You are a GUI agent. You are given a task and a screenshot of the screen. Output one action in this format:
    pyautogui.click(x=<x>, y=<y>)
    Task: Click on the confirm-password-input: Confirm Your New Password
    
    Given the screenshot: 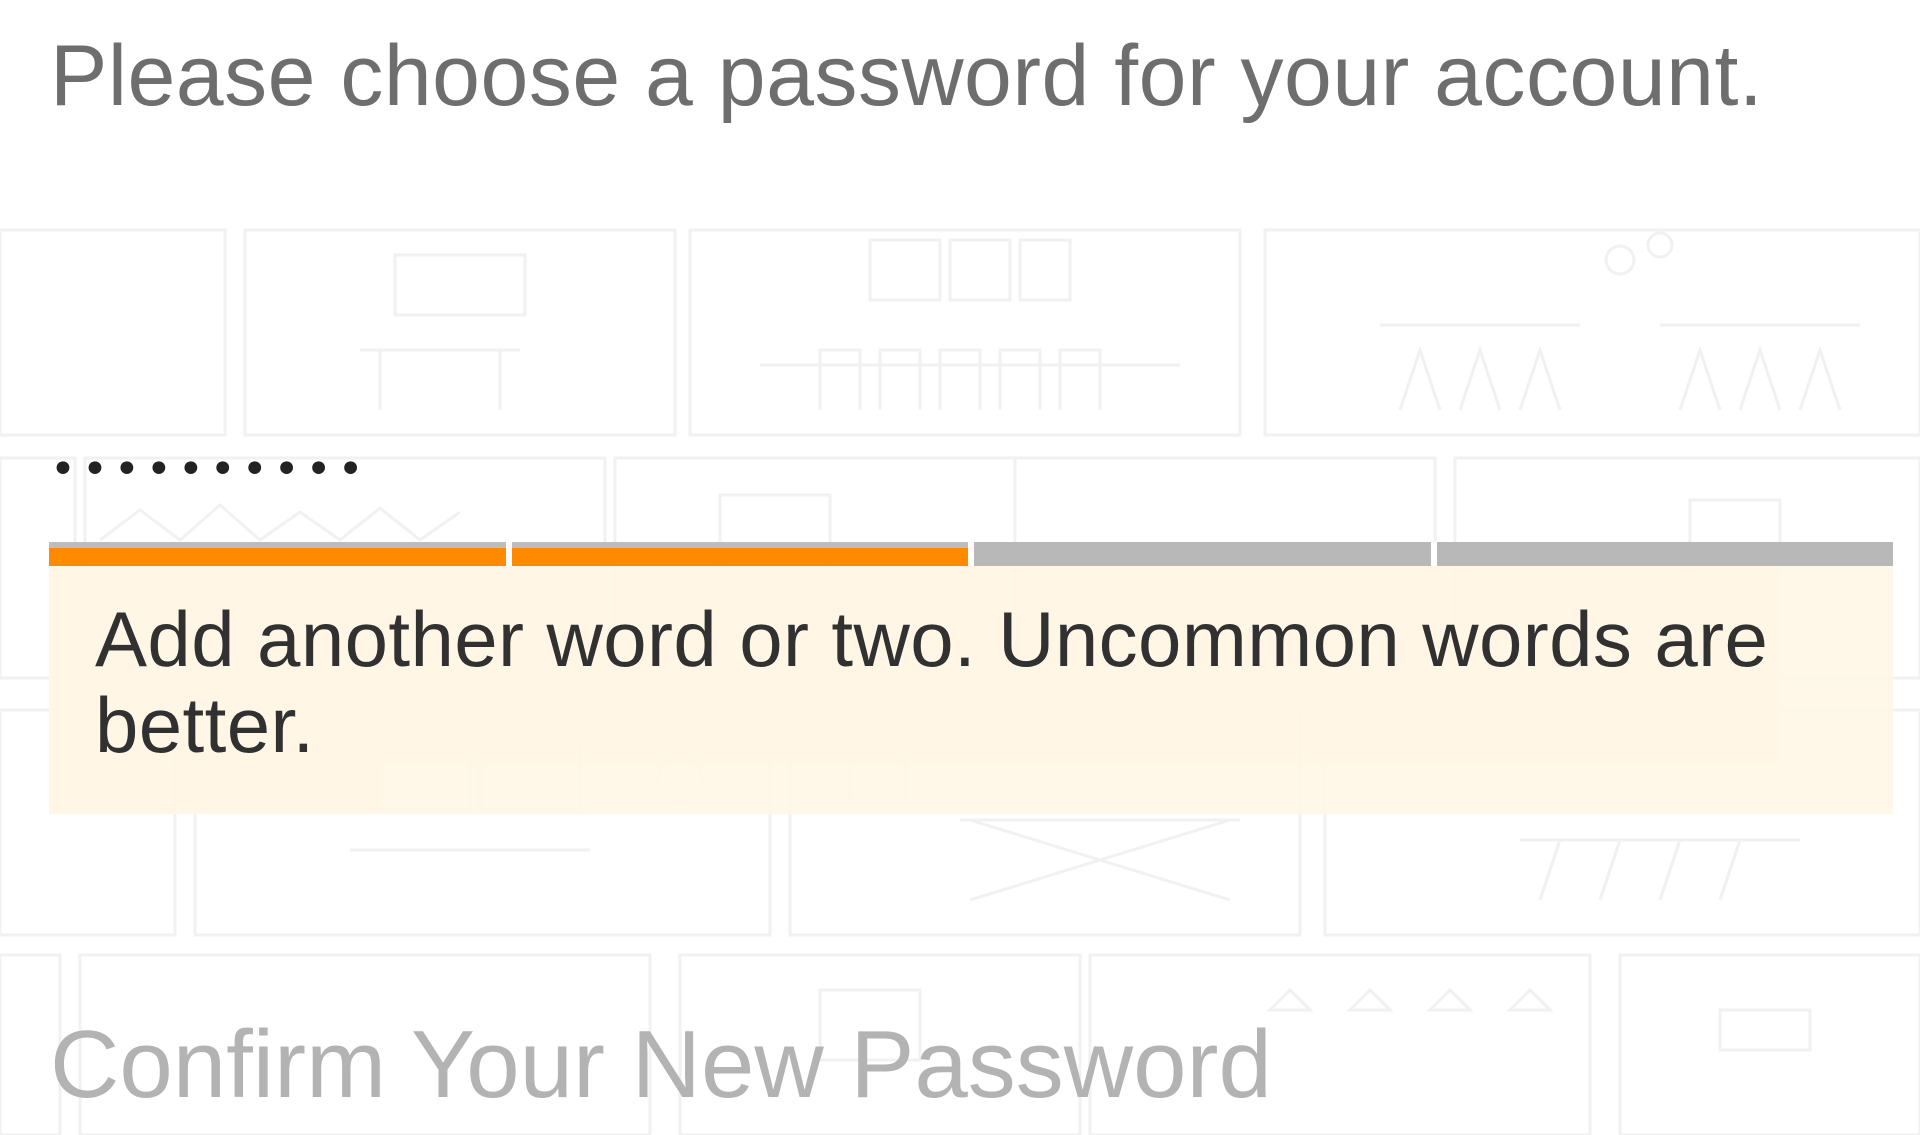 What is the action you would take?
    pyautogui.click(x=970, y=1070)
    